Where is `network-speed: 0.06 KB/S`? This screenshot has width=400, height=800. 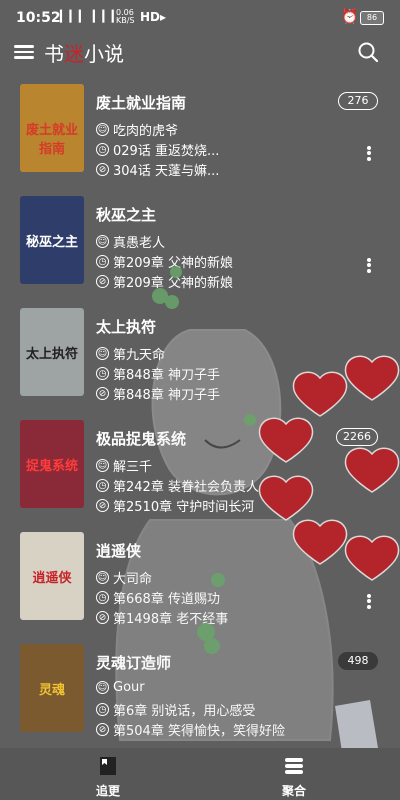
network-speed: 0.06 KB/S is located at coordinates (125, 17).